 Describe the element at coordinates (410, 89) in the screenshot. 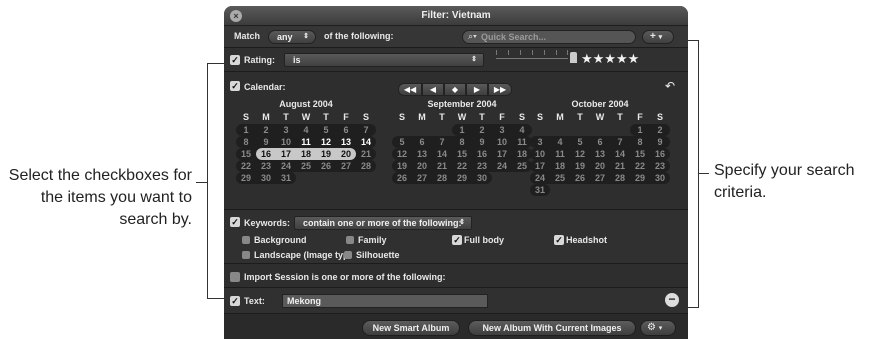

I see `nav-prev-year-button: ◀◀` at that location.